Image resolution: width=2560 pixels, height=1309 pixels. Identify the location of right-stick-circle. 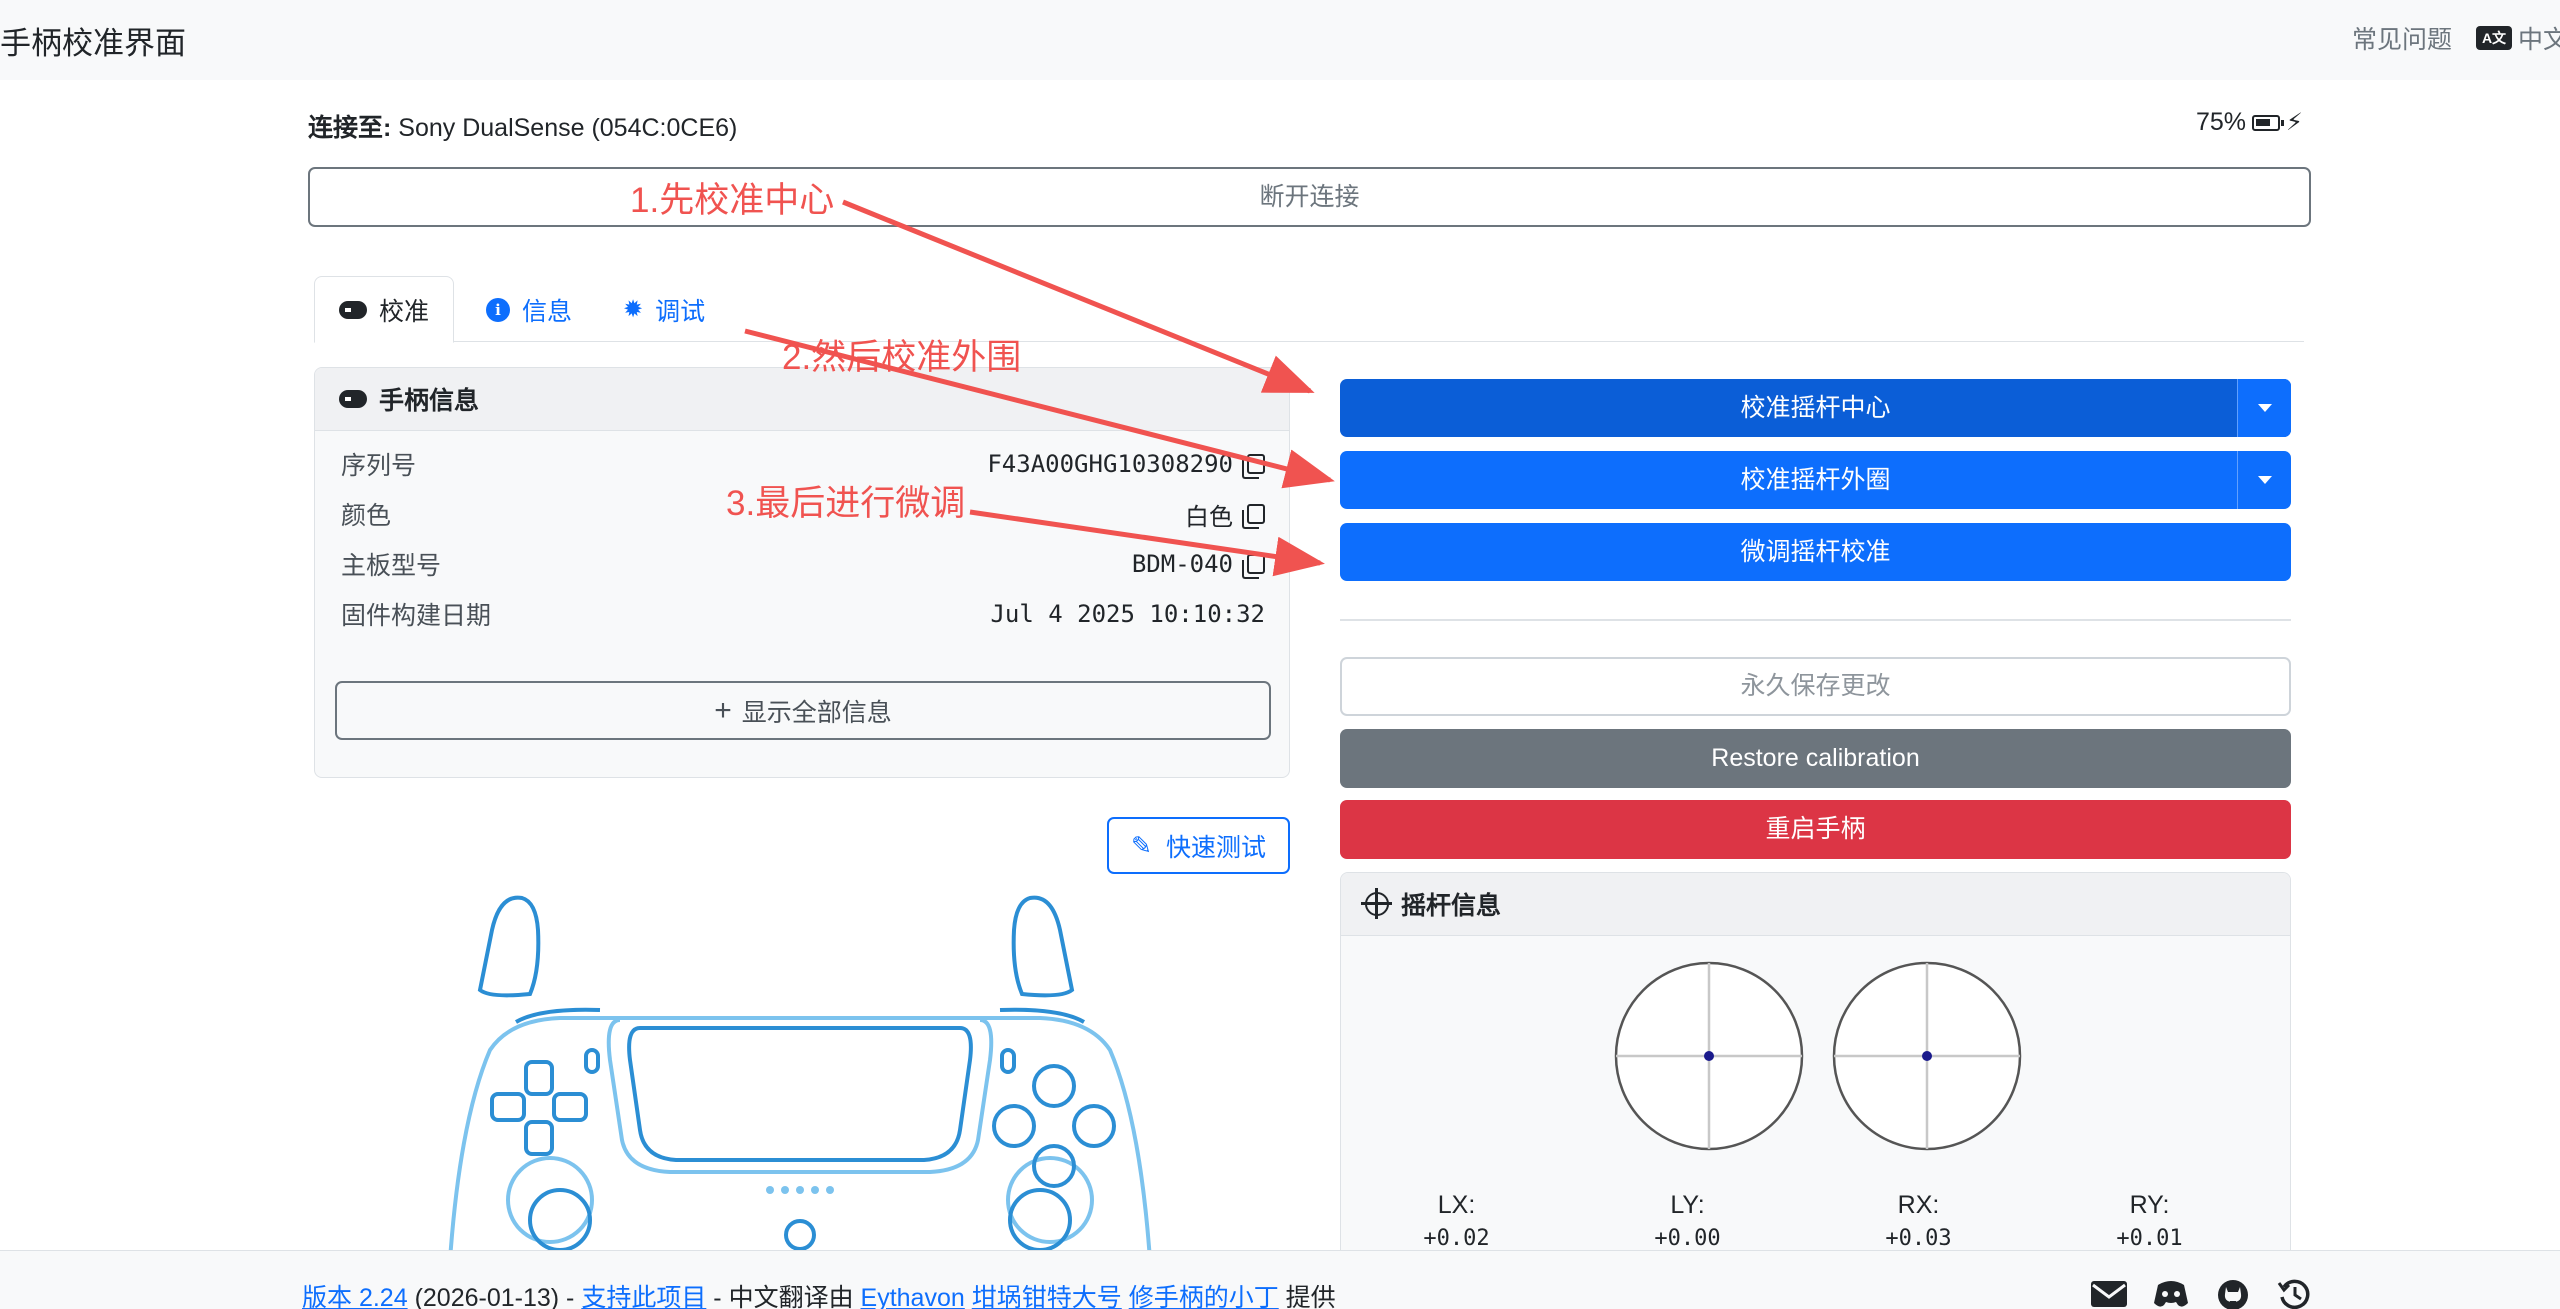
(1927, 1056).